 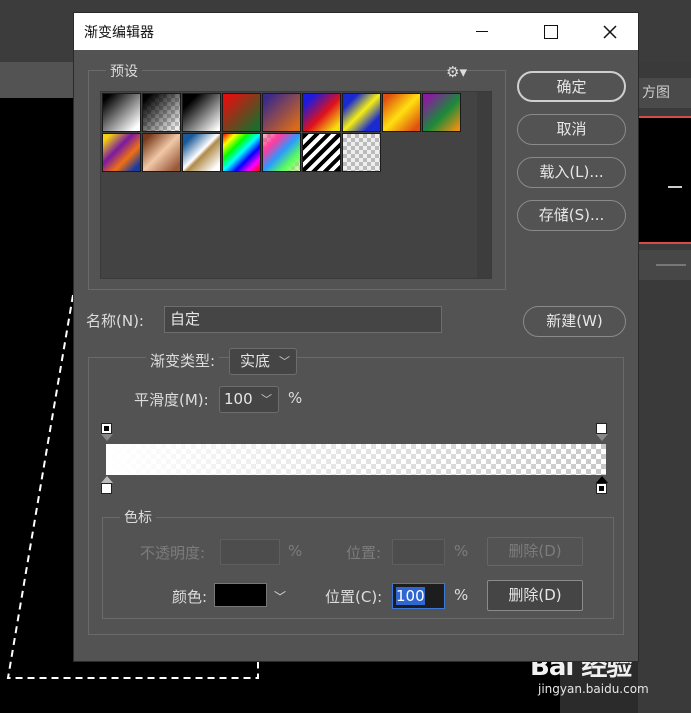 What do you see at coordinates (361, 152) in the screenshot?
I see `preset-swatch-transparent` at bounding box center [361, 152].